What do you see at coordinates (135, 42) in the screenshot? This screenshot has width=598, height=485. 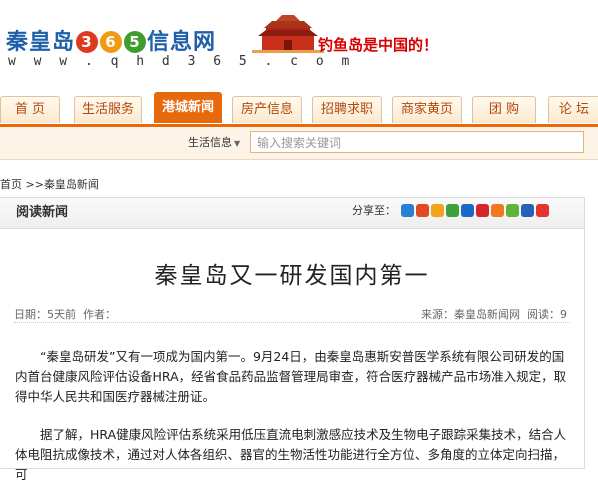 I see `logo-digit-3: 5` at bounding box center [135, 42].